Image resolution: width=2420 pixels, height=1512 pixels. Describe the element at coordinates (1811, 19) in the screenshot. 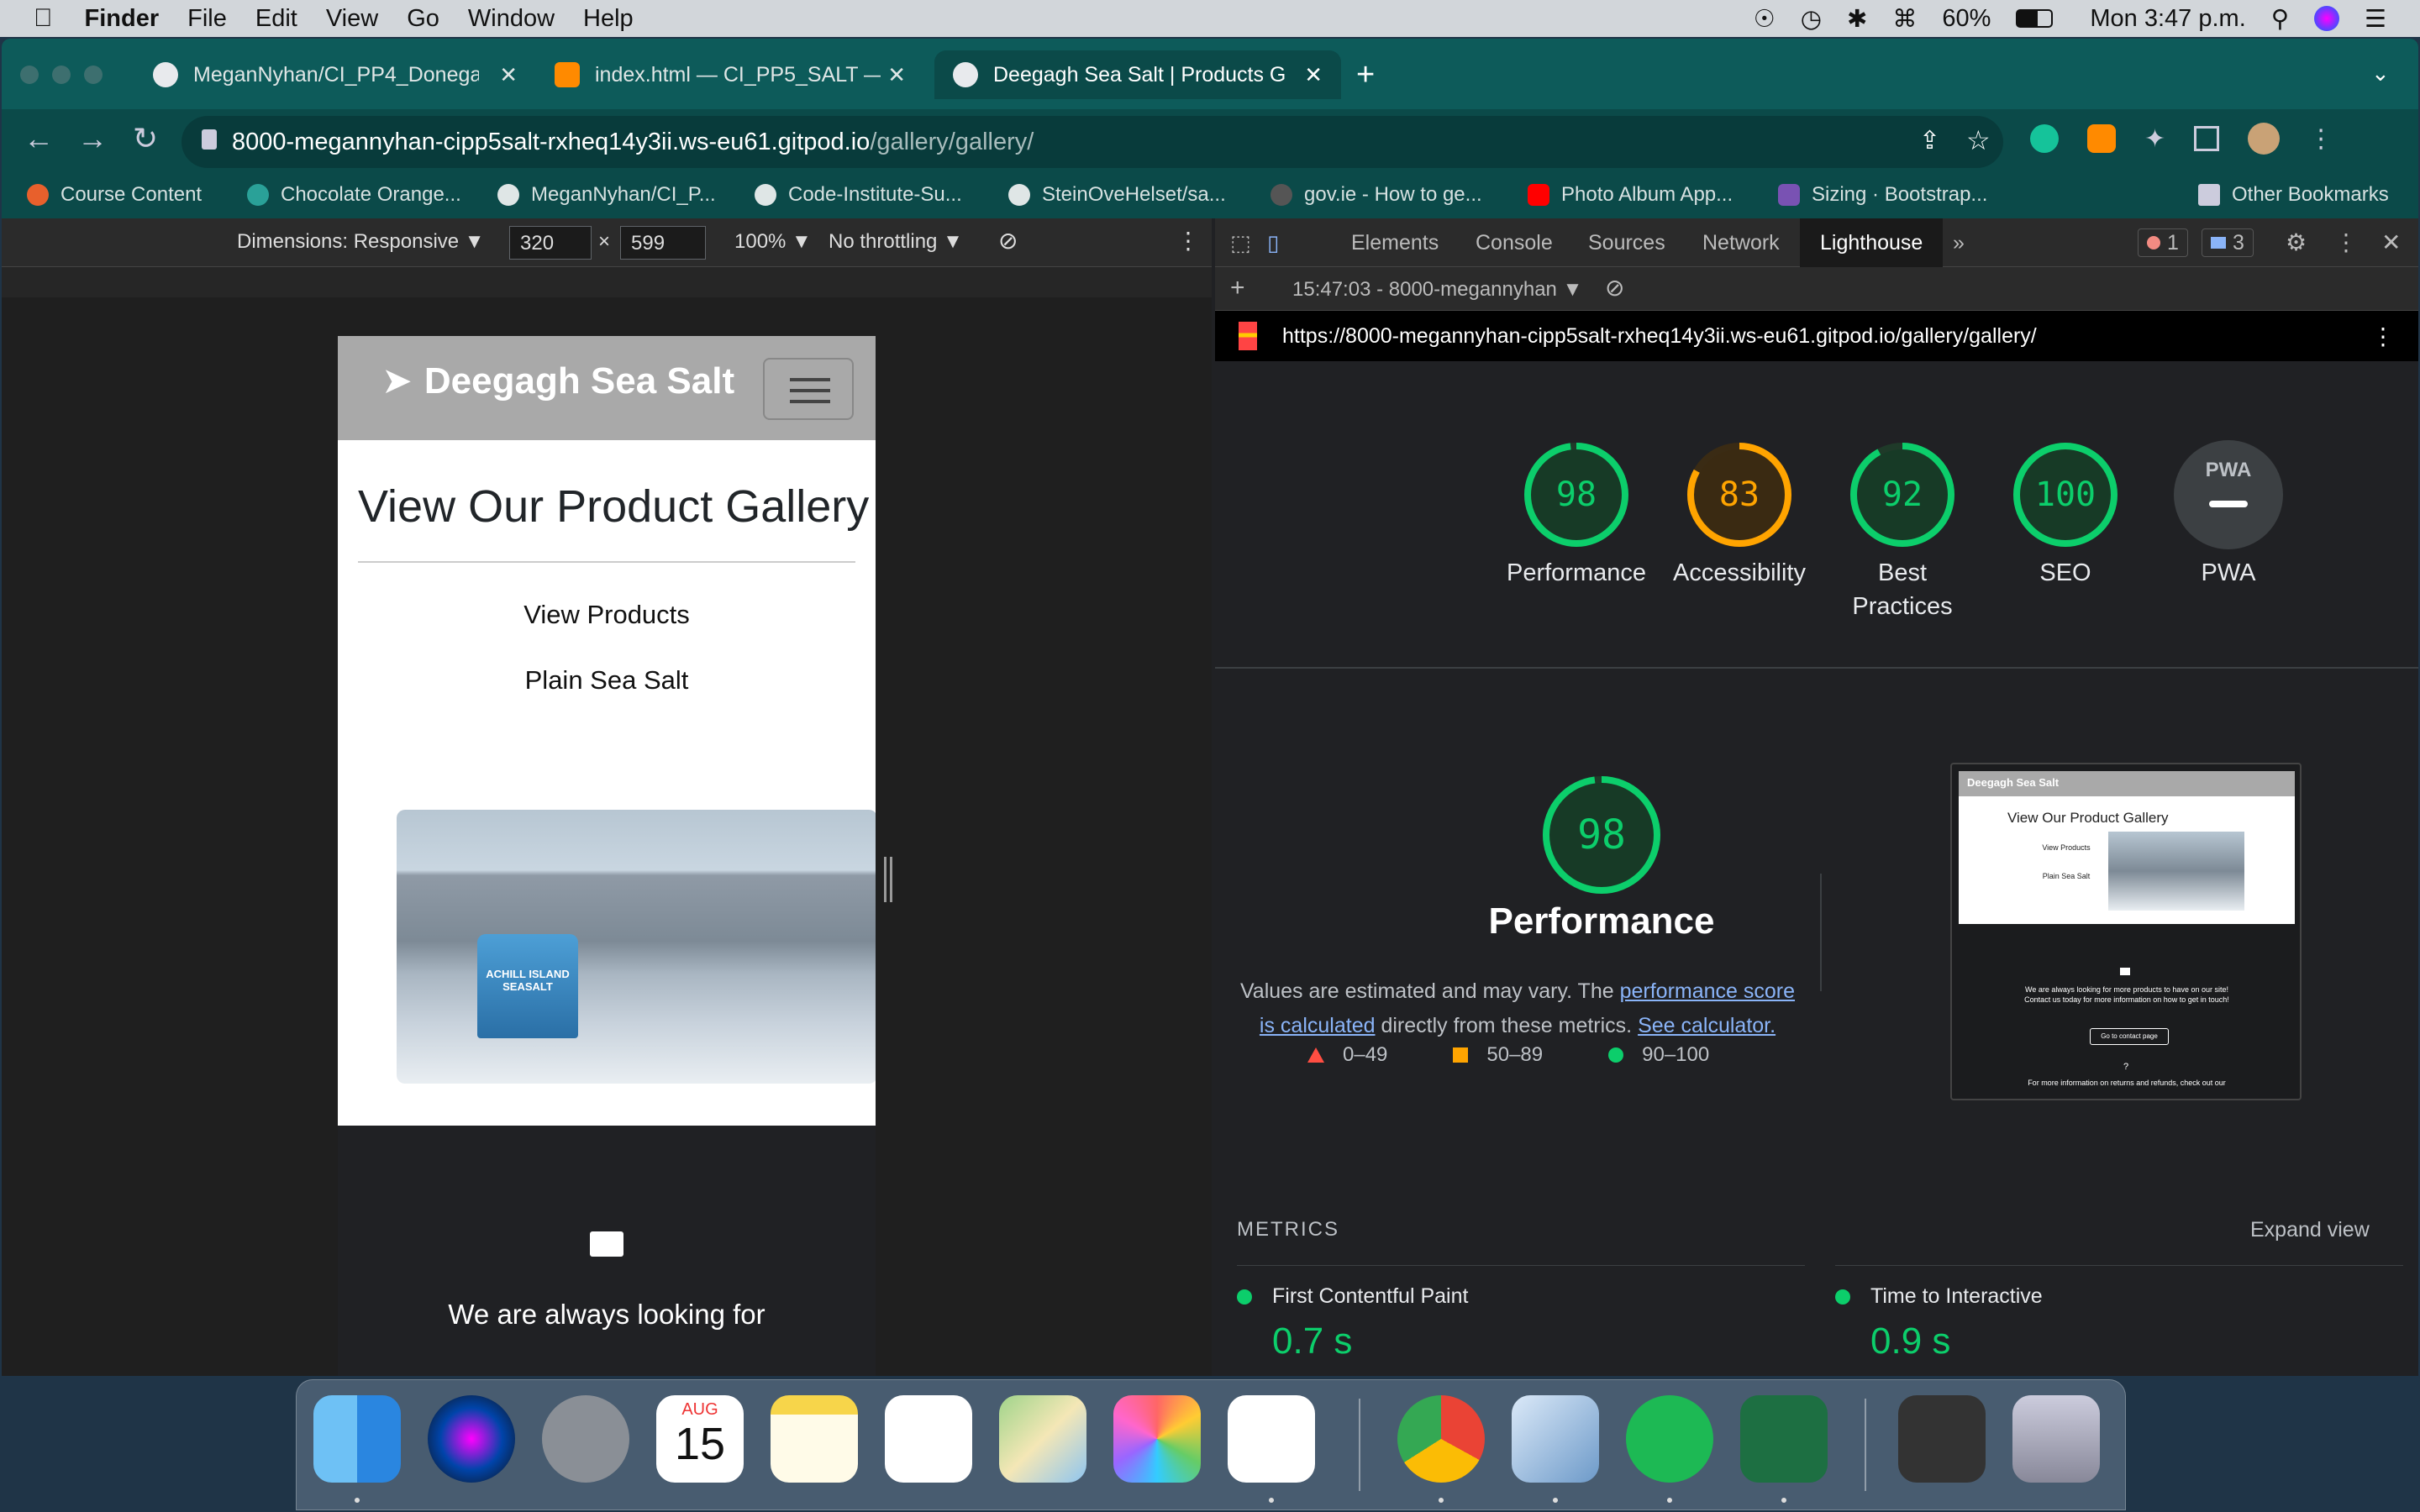

I see `time-machine-icon: ◷` at that location.